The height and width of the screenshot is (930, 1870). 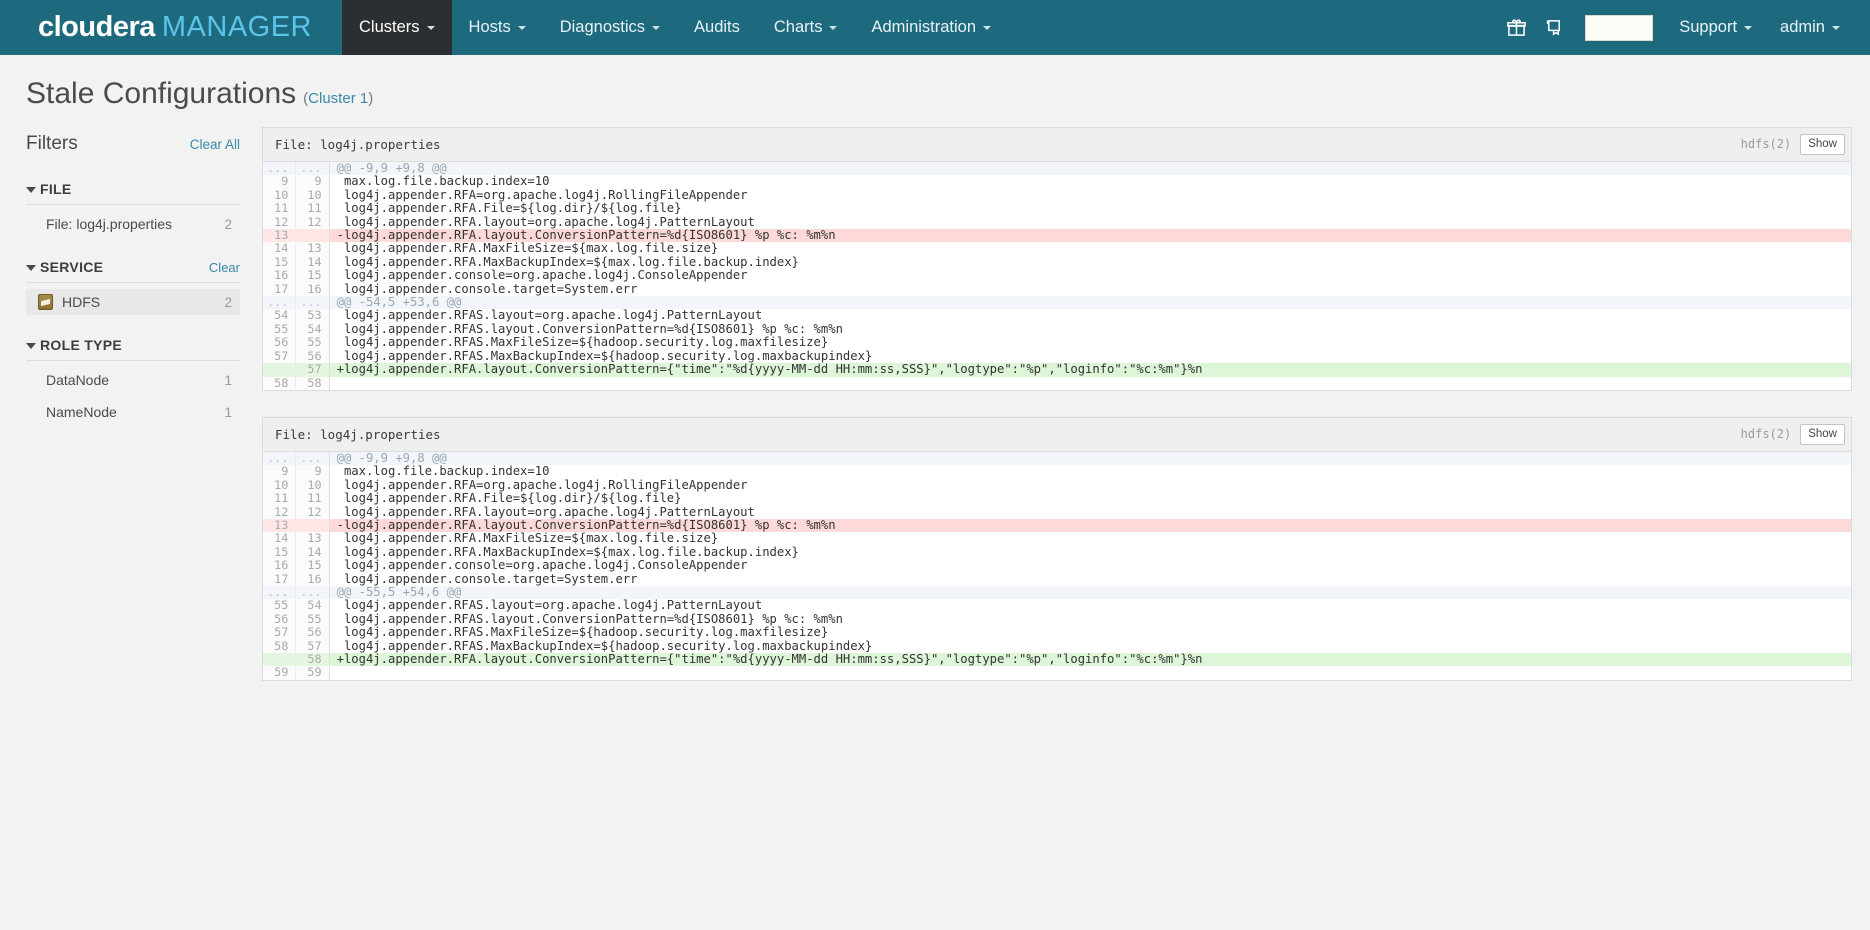 I want to click on gift-icon, so click(x=1516, y=28).